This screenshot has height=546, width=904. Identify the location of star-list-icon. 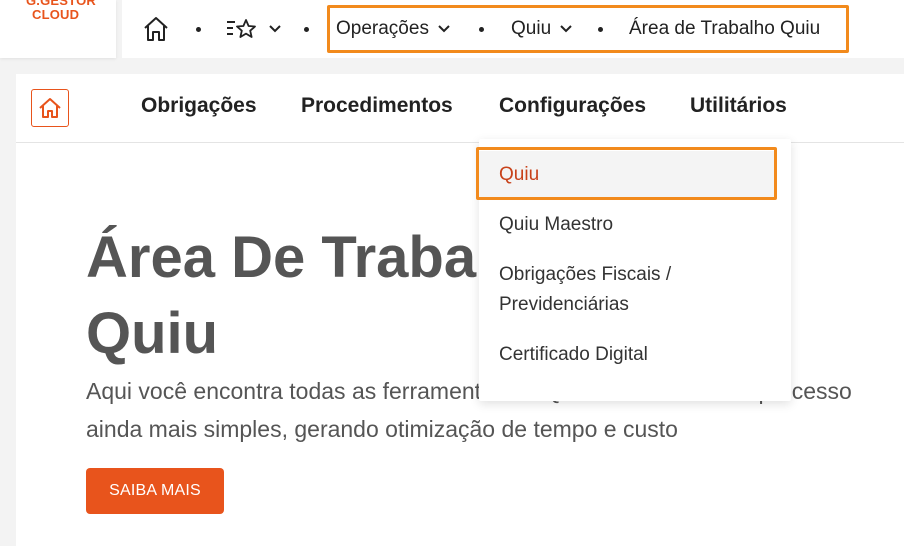
(241, 28).